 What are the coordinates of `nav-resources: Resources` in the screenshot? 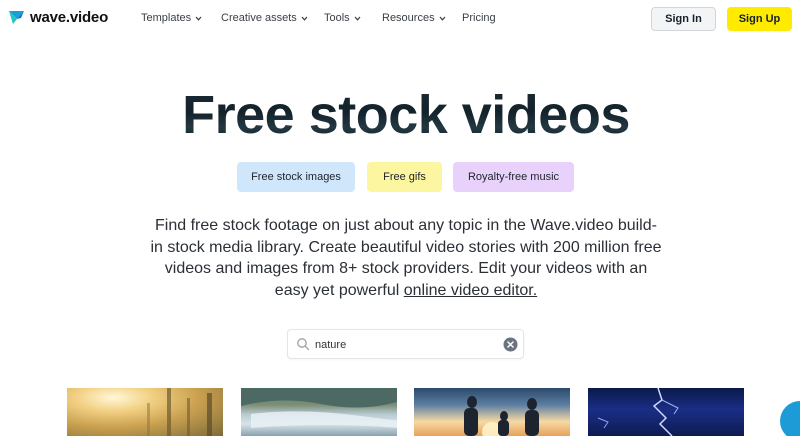 It's located at (414, 18).